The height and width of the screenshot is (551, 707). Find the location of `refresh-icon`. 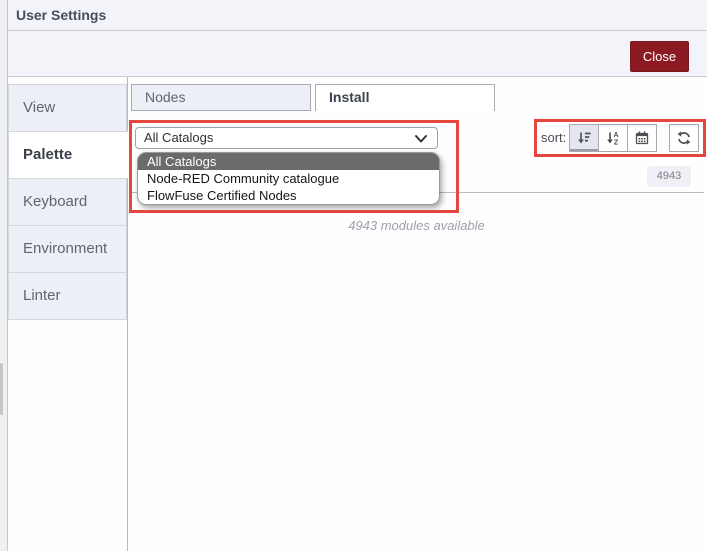

refresh-icon is located at coordinates (684, 138).